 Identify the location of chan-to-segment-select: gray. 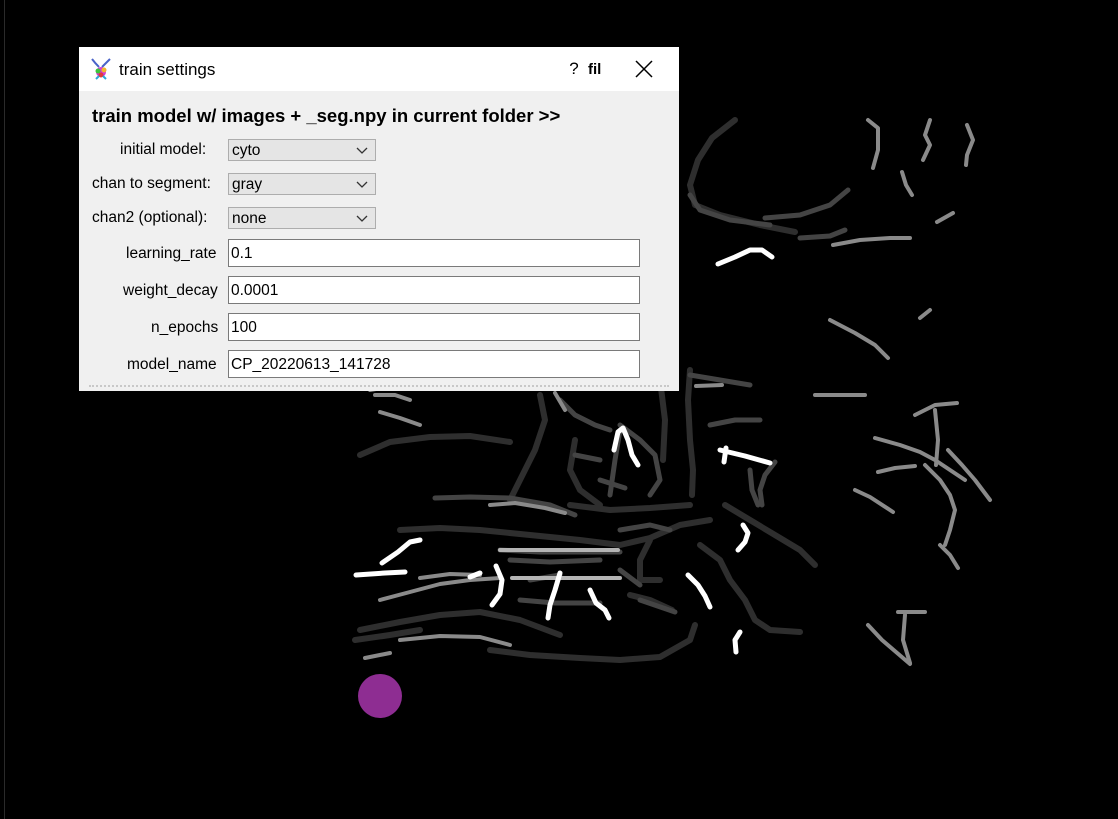
(302, 184).